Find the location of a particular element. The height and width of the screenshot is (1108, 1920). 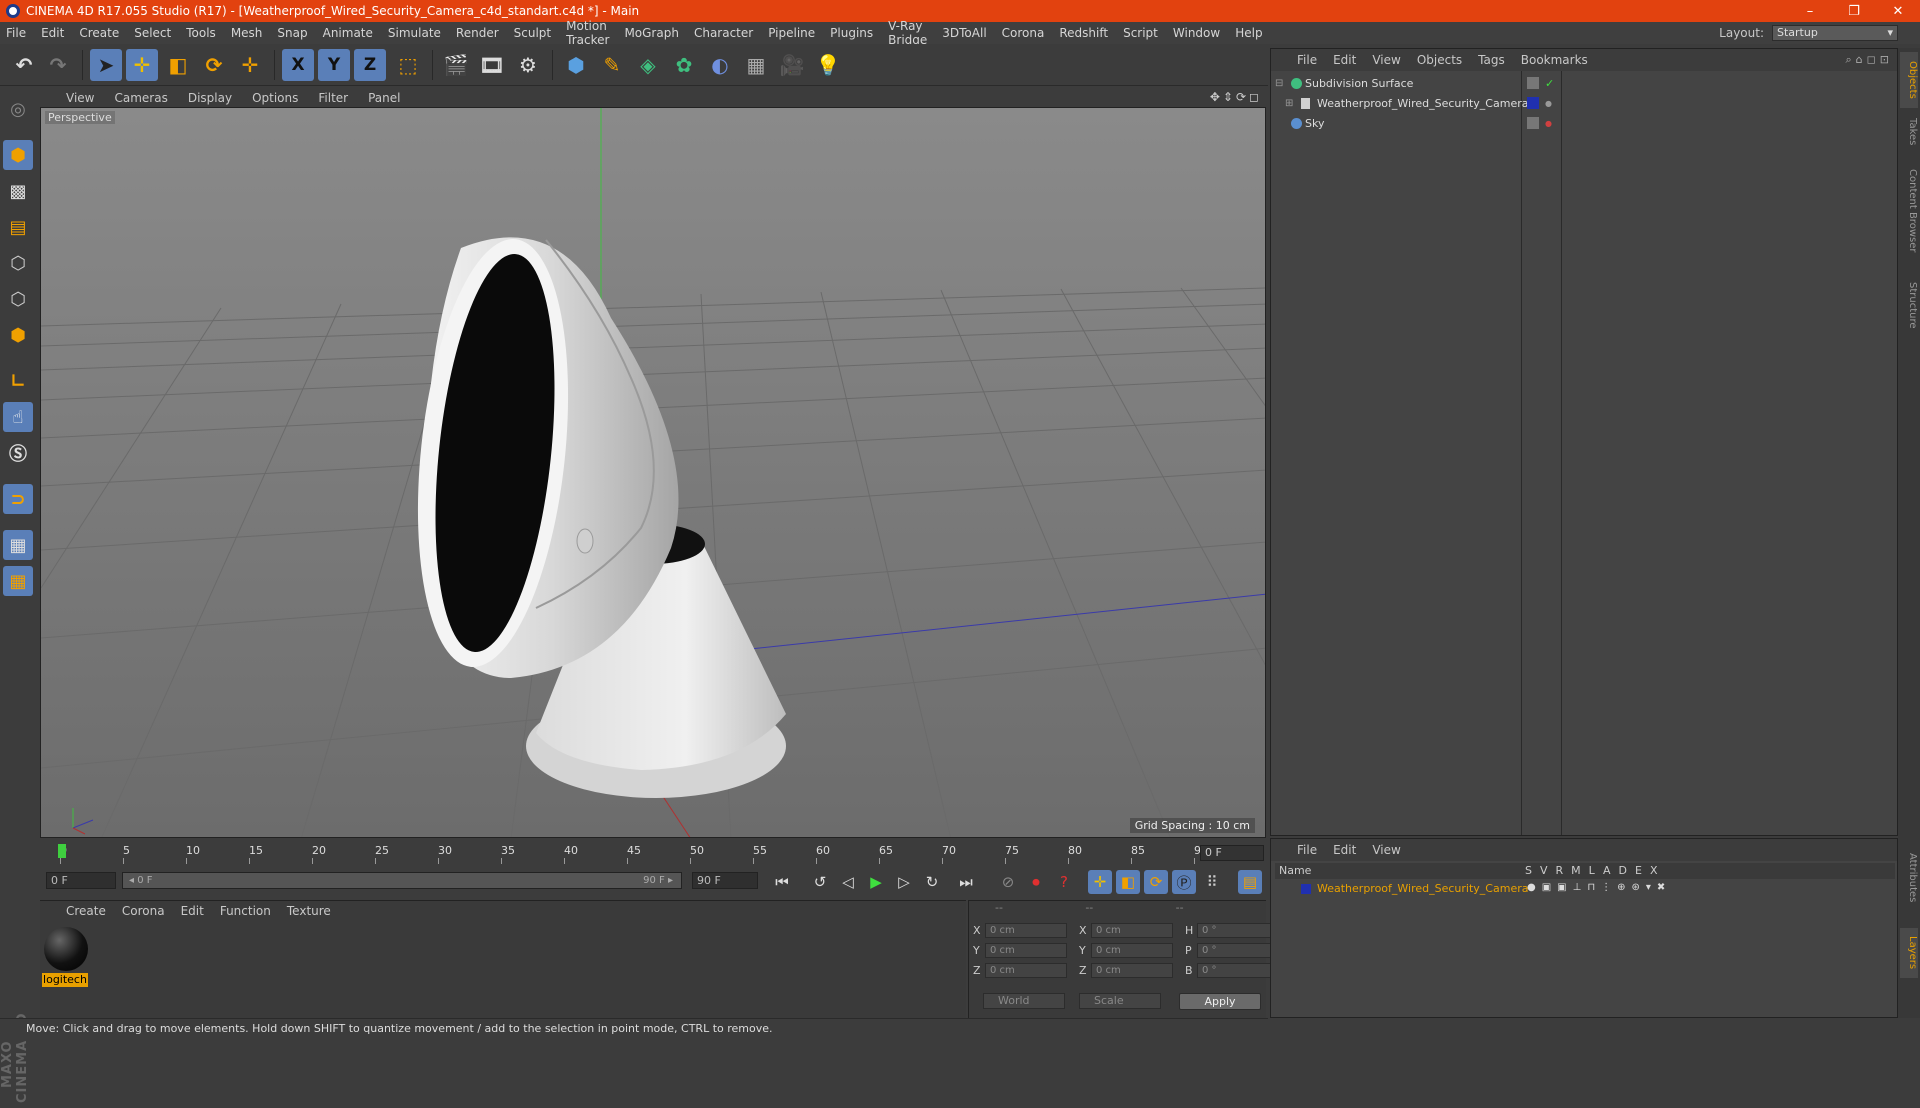

snapping-icon: Ⓢ is located at coordinates (18, 453).